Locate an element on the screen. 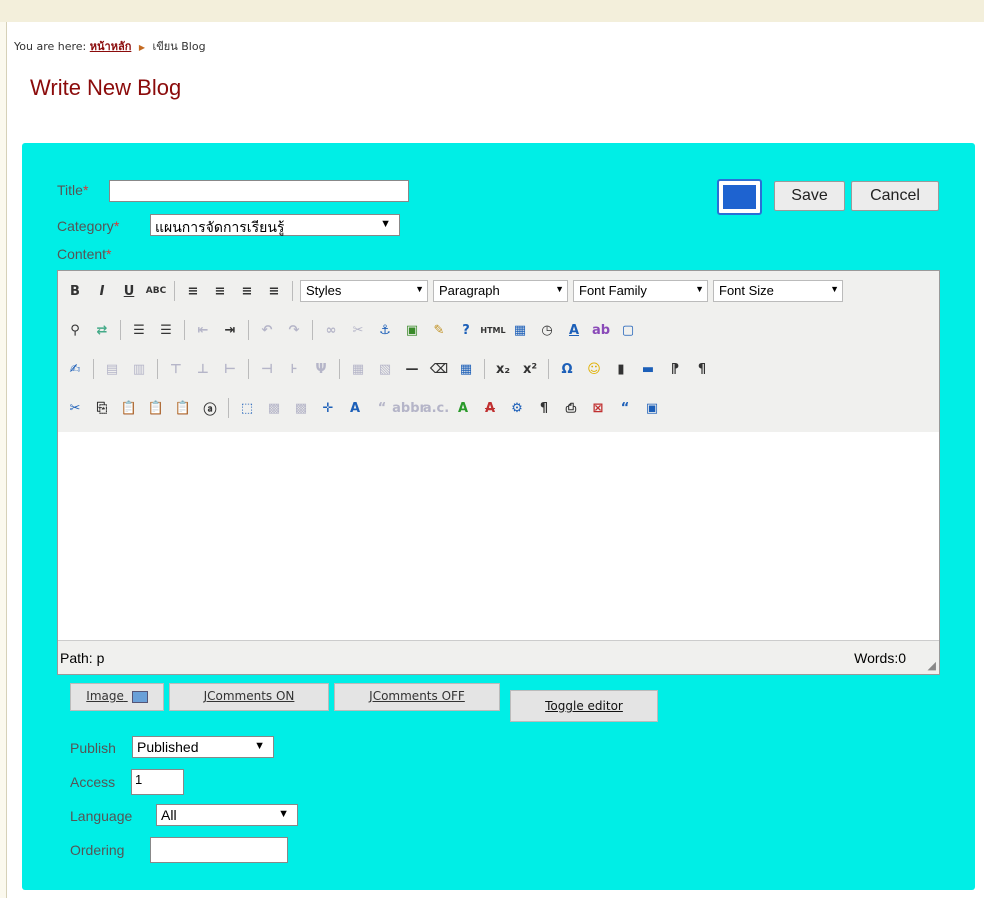 This screenshot has width=984, height=898. delete-row-icon: ⊢ is located at coordinates (230, 369).